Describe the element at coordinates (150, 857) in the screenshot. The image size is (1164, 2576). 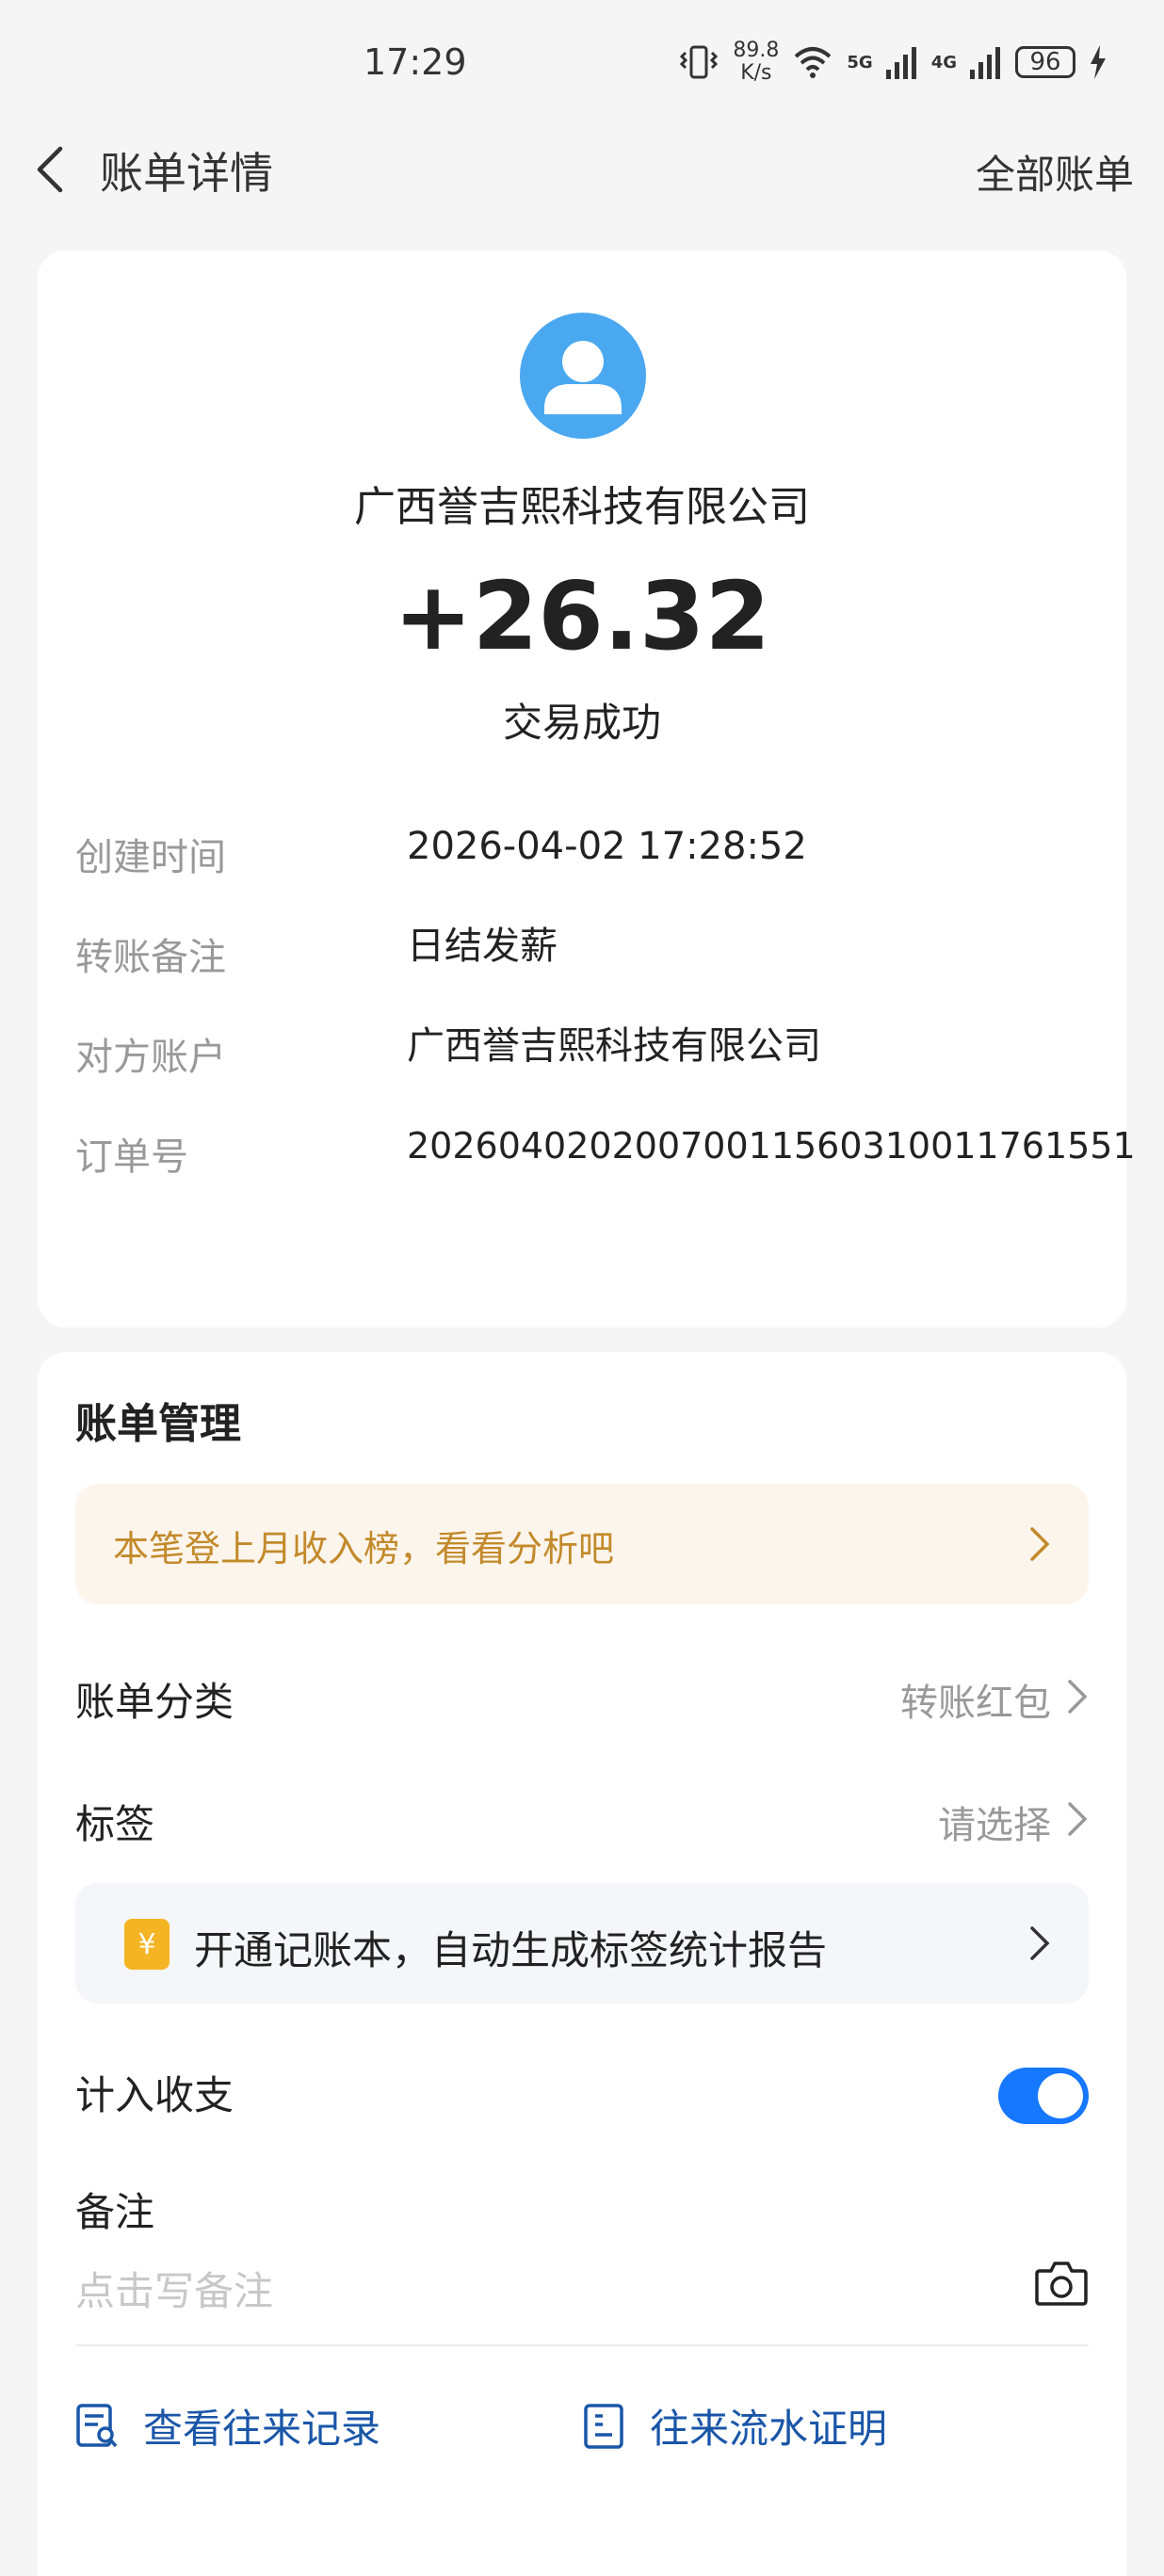
I see `detail-label: 创建时间` at that location.